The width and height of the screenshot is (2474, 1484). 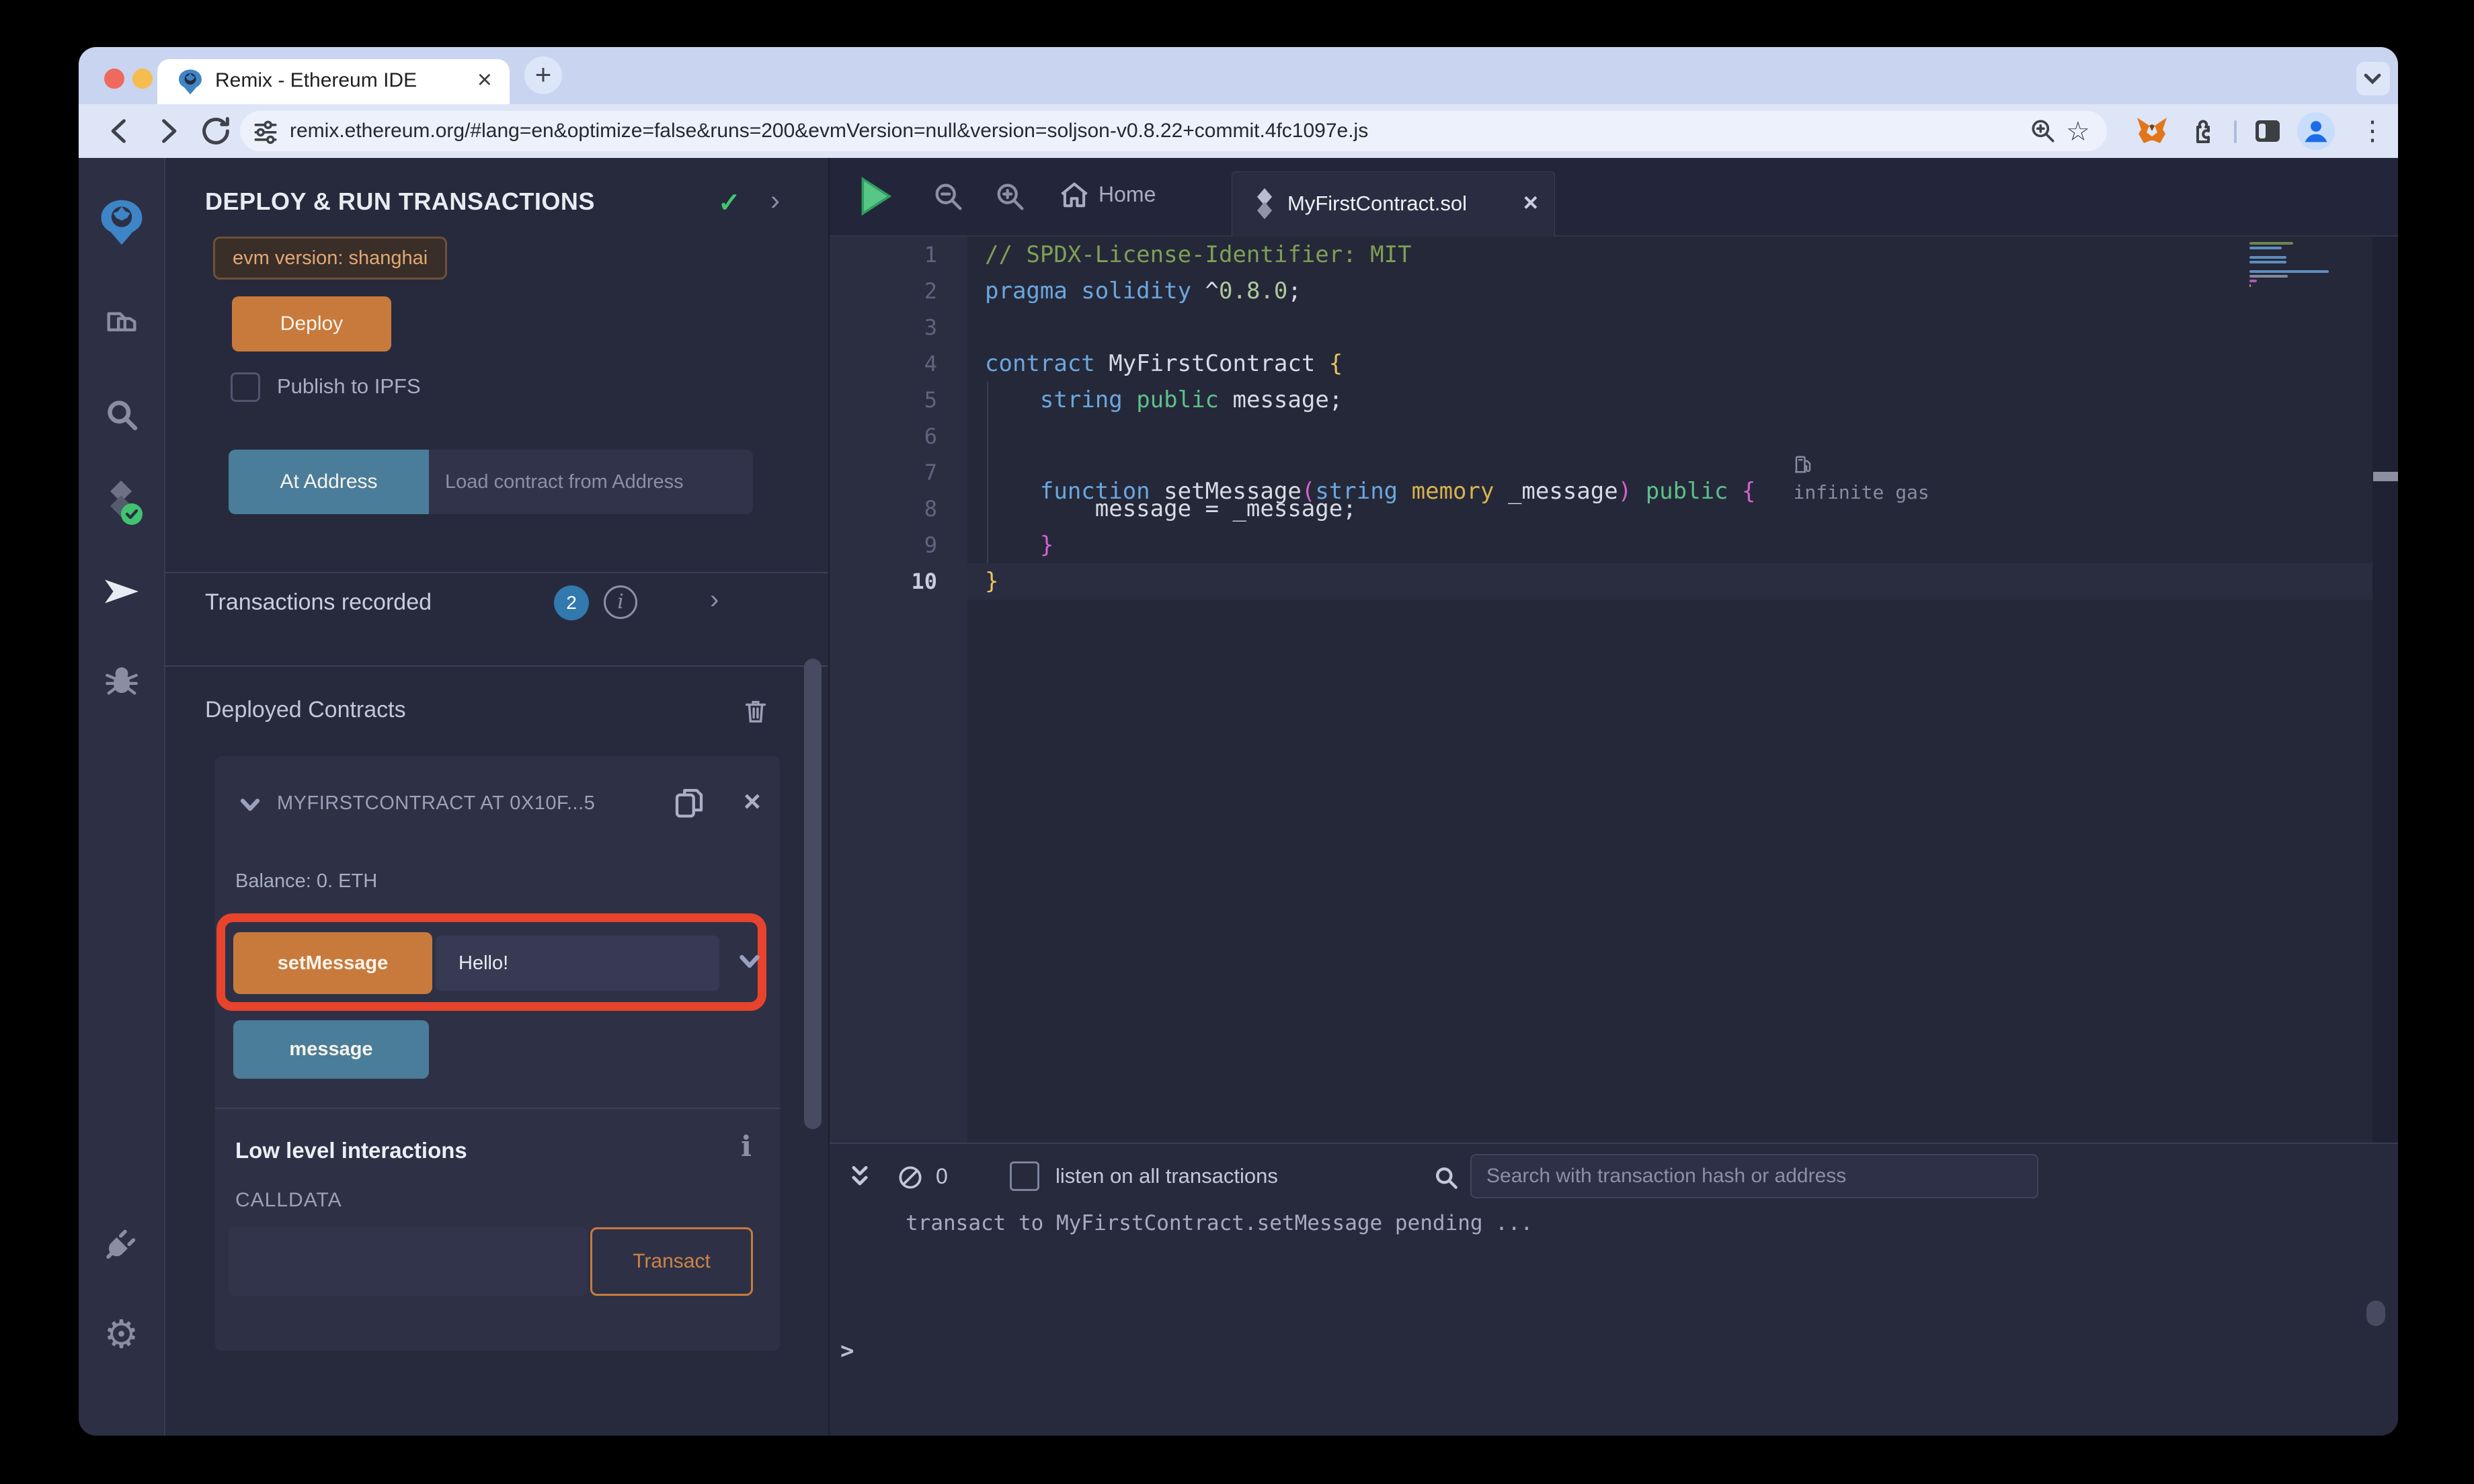 What do you see at coordinates (930, 363) in the screenshot?
I see `line-number: 4` at bounding box center [930, 363].